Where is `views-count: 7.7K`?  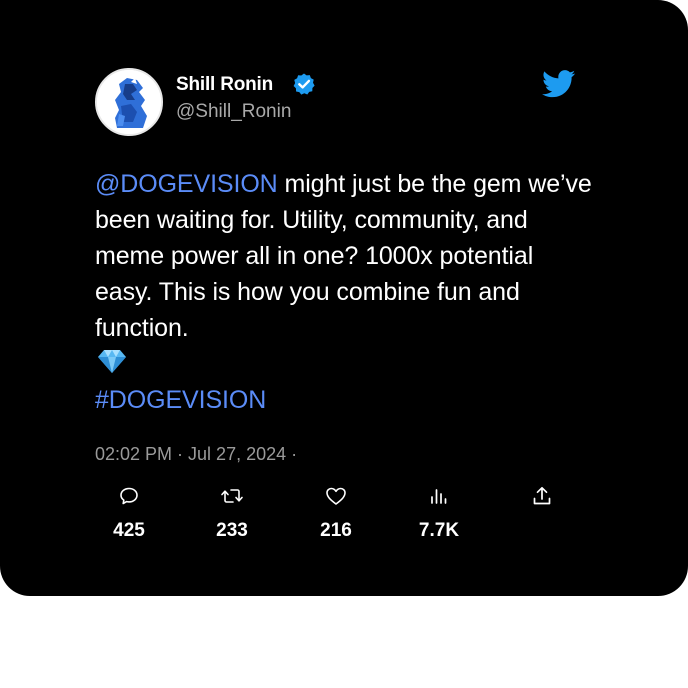 views-count: 7.7K is located at coordinates (439, 530).